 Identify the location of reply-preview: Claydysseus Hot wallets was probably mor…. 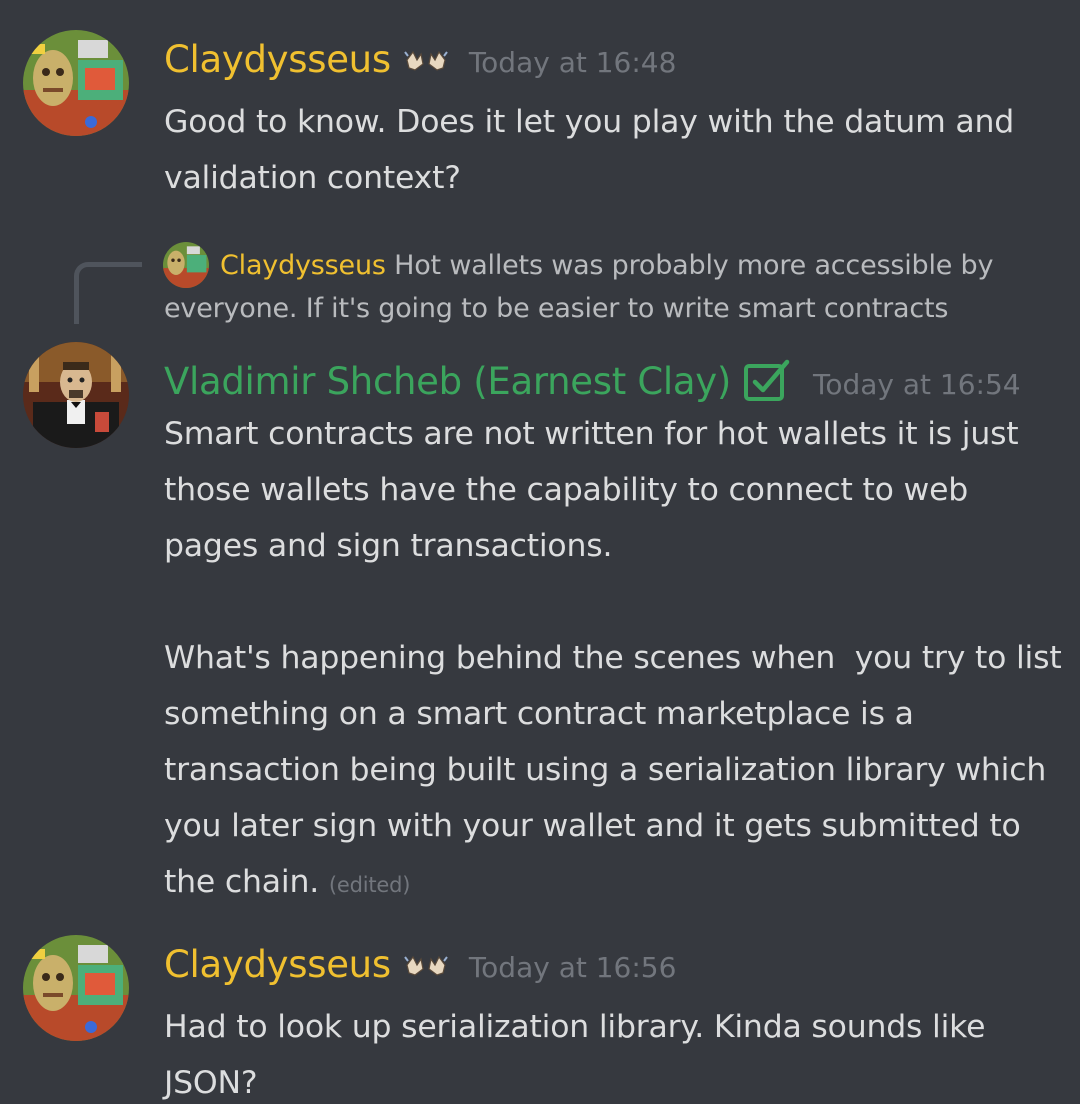
(604, 287).